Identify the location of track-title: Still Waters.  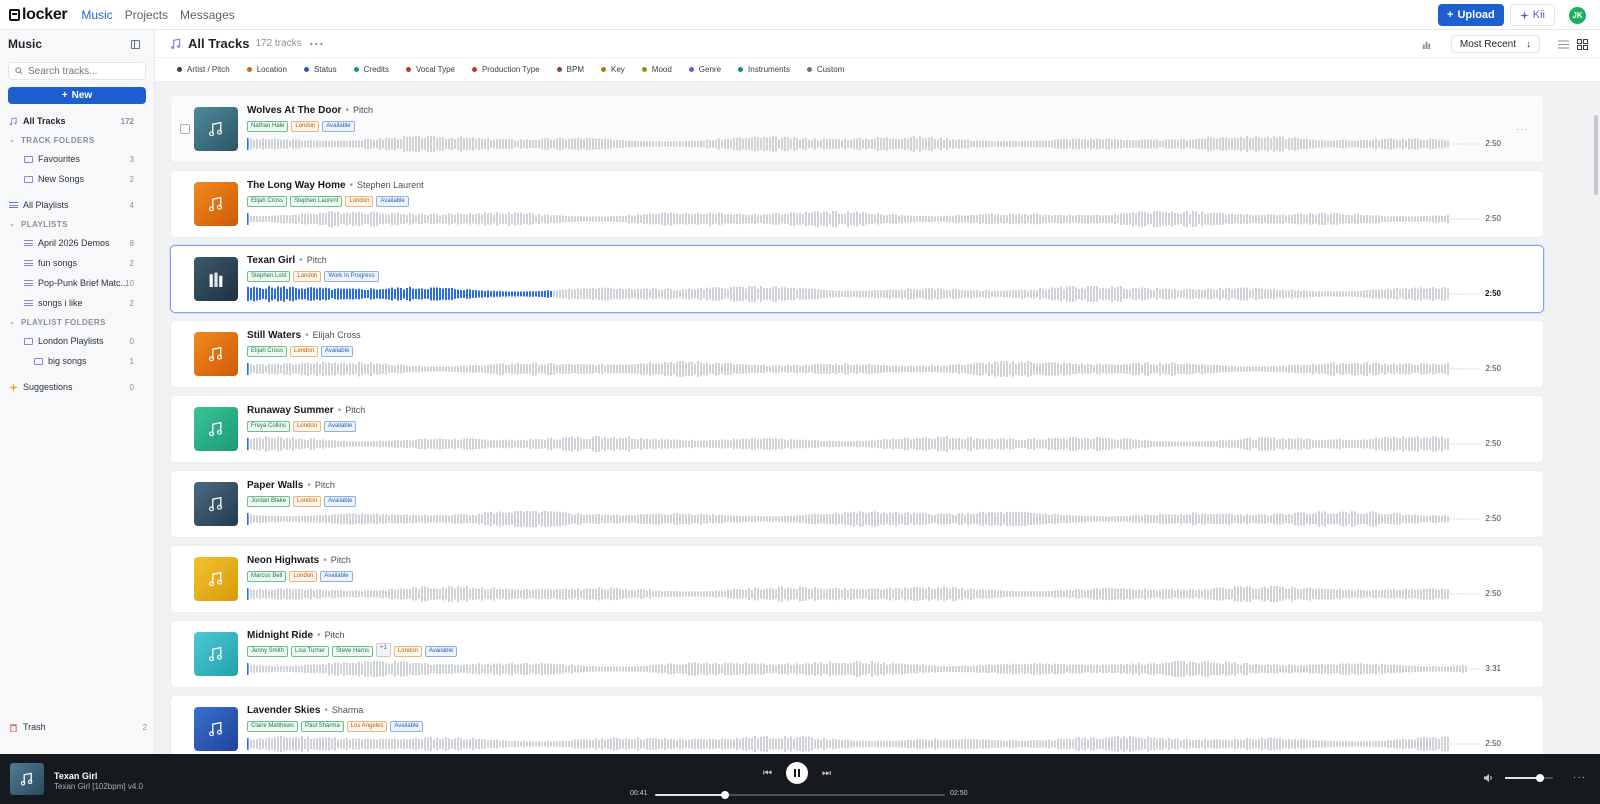
(274, 335).